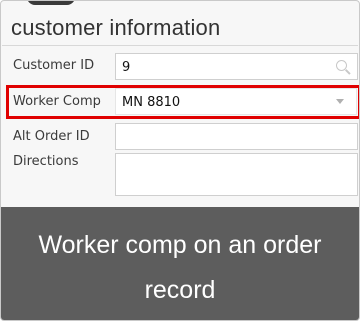  Describe the element at coordinates (51, 136) in the screenshot. I see `alt-order-id-label: Alt Order ID` at that location.